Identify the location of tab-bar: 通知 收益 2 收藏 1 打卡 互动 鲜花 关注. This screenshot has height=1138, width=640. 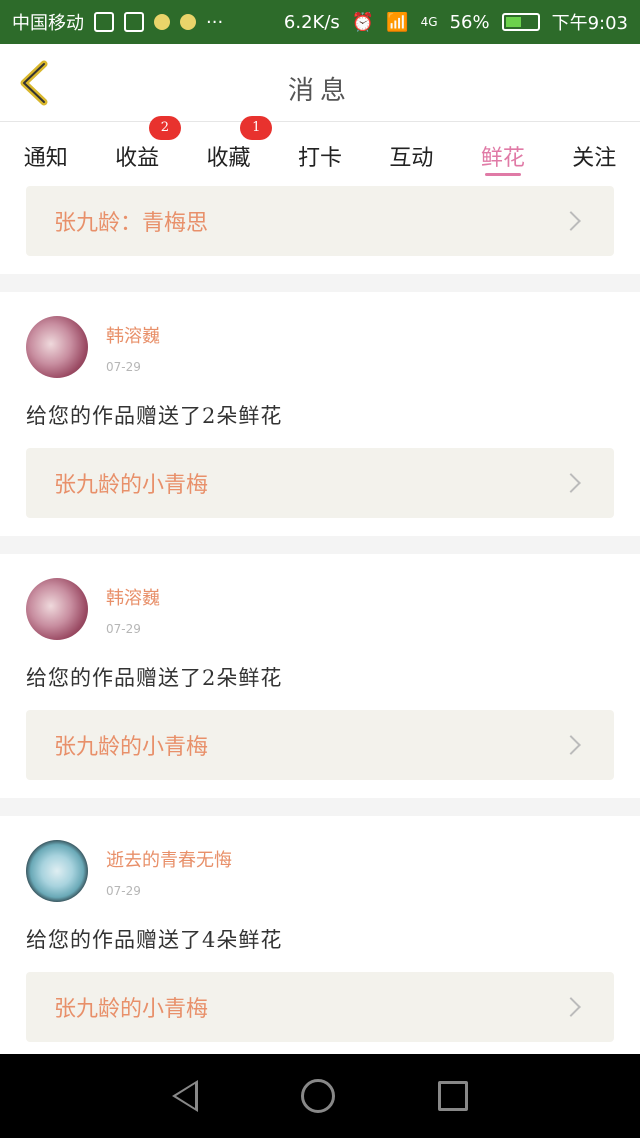
(320, 149).